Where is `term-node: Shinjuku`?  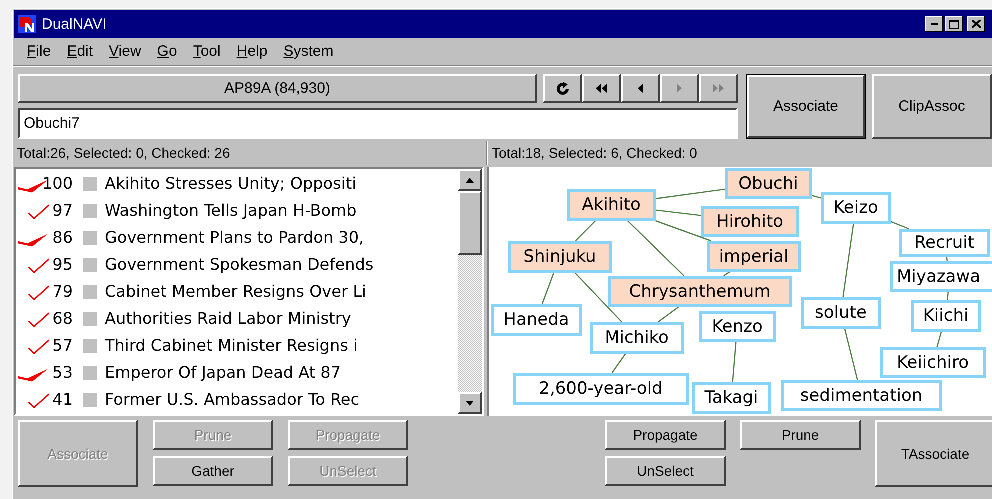
term-node: Shinjuku is located at coordinates (560, 257).